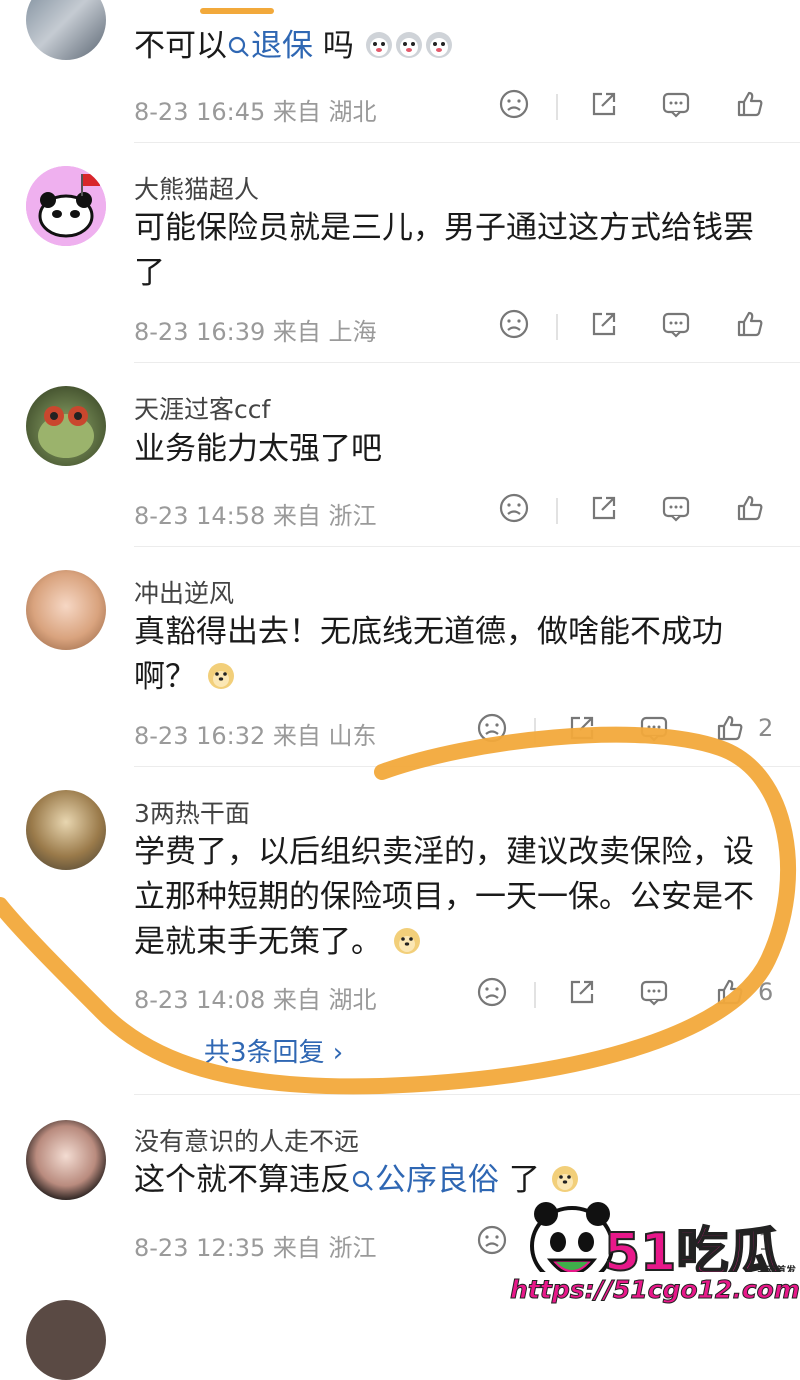 The height and width of the screenshot is (1380, 800). I want to click on comment-meta: 8-23 14:58 来自 浙江, so click(255, 516).